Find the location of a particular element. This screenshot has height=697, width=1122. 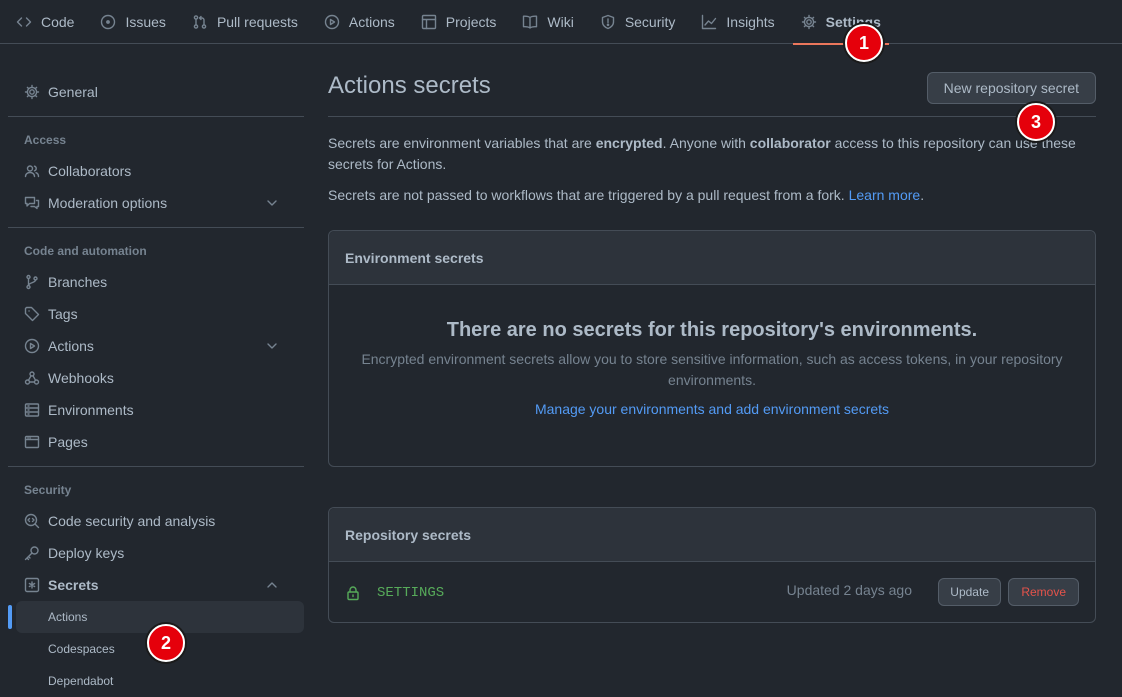

sidebar-item-label: Deploy keys is located at coordinates (86, 553).